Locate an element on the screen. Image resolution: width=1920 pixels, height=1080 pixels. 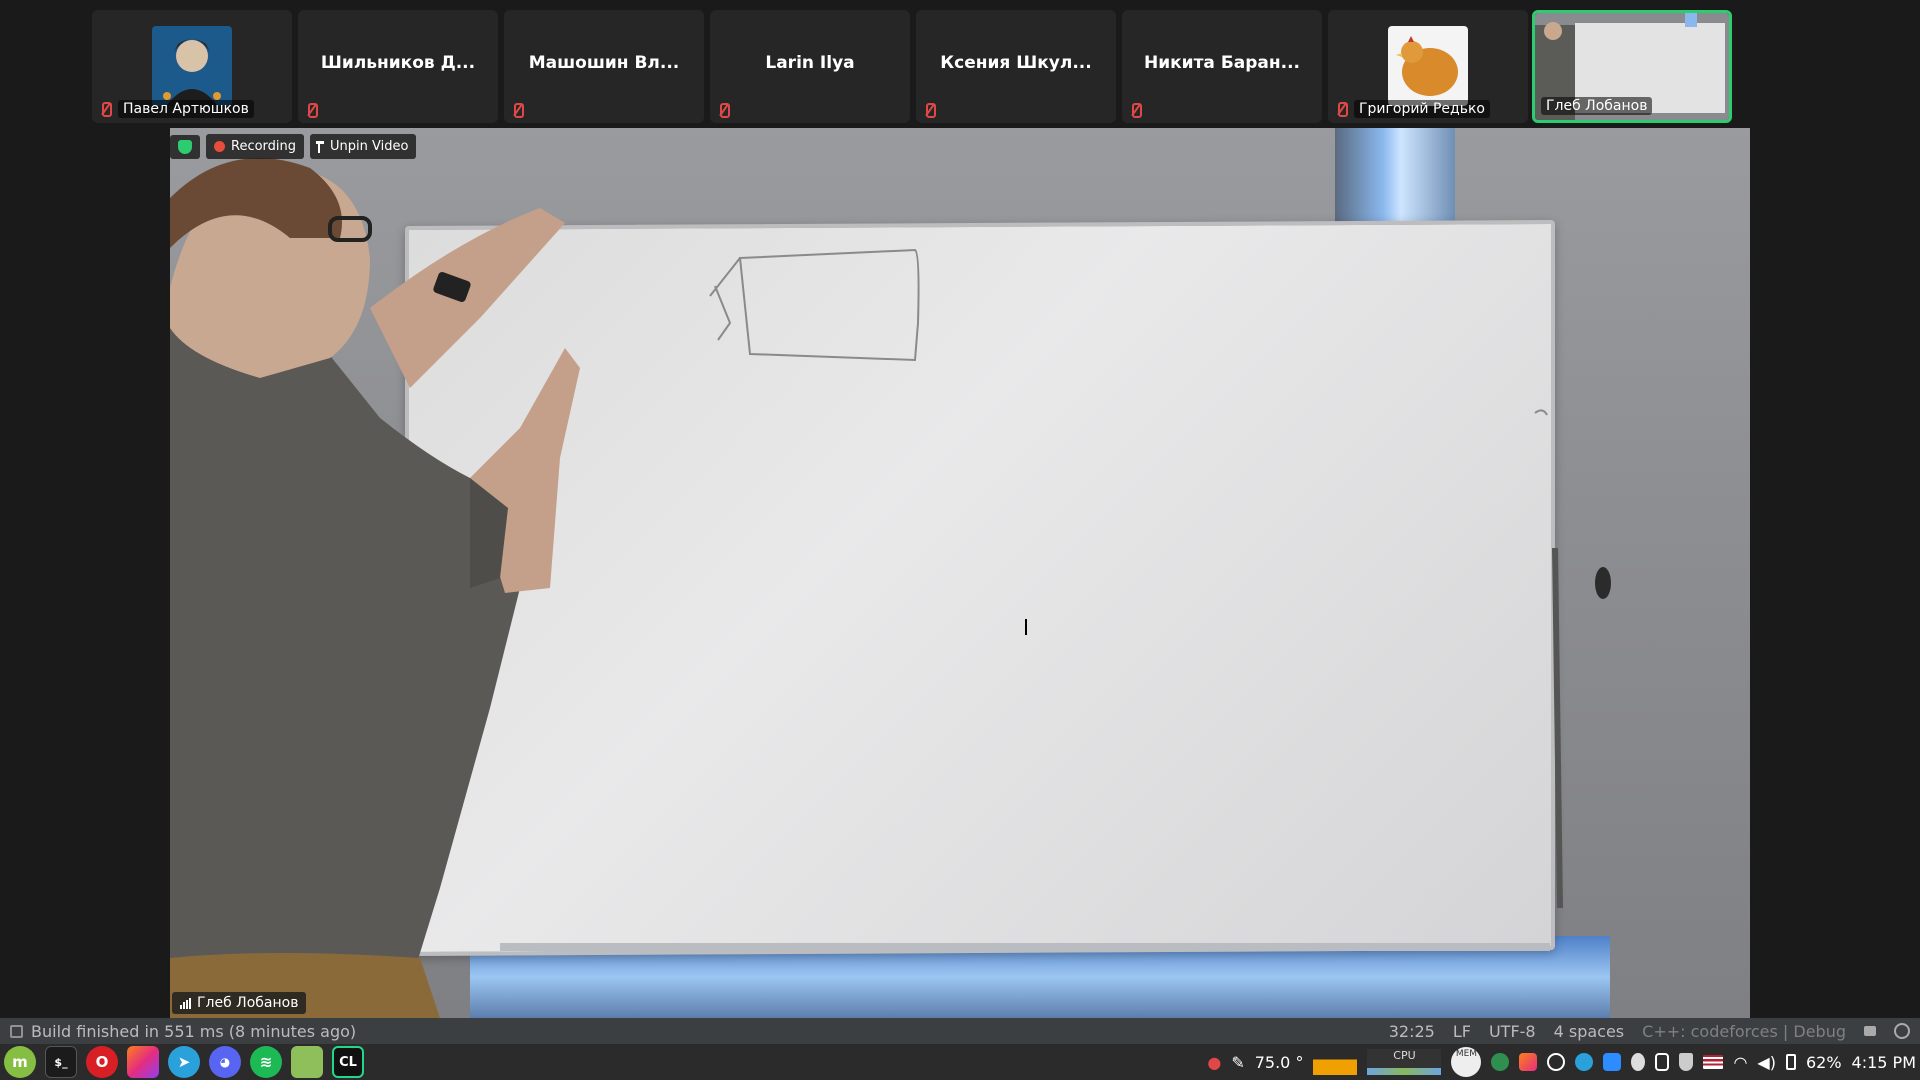
shield-icon is located at coordinates (185, 146).